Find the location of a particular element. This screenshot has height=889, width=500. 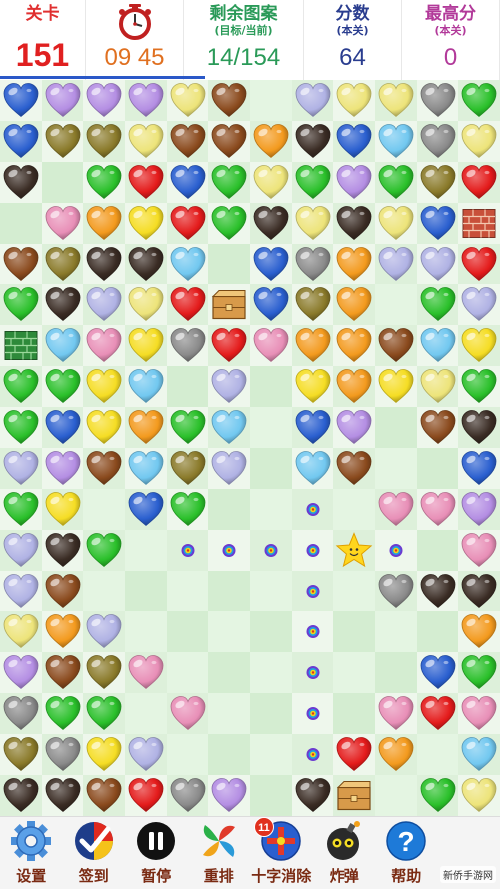

tool-button-2: 暂停 is located at coordinates (156, 853).